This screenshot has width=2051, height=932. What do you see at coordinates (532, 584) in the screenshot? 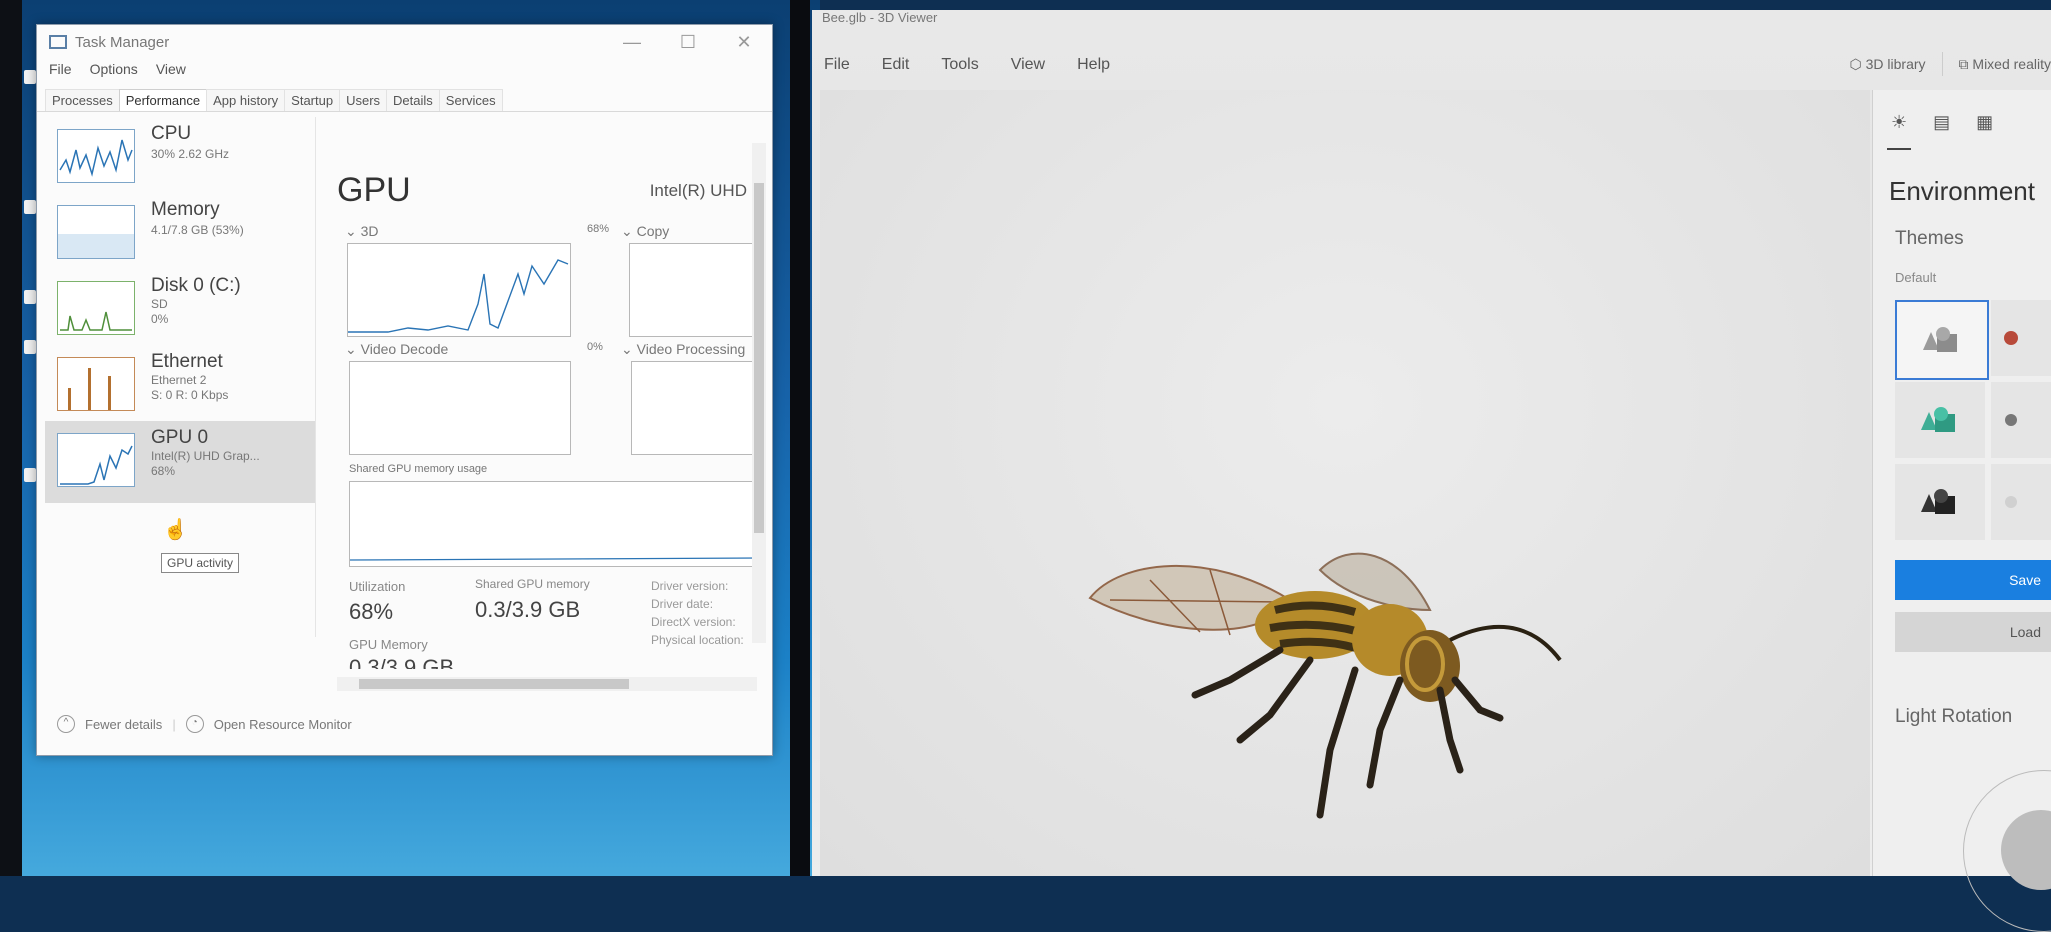
I see `shared-memory-stat-label: Shared GPU memory` at bounding box center [532, 584].